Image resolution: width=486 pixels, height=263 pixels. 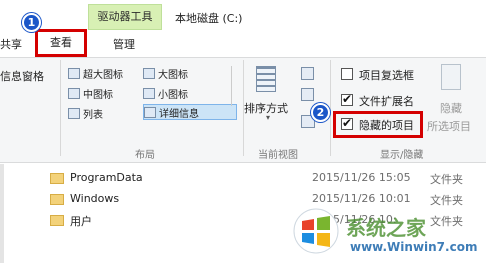 I want to click on list-icon, so click(x=74, y=113).